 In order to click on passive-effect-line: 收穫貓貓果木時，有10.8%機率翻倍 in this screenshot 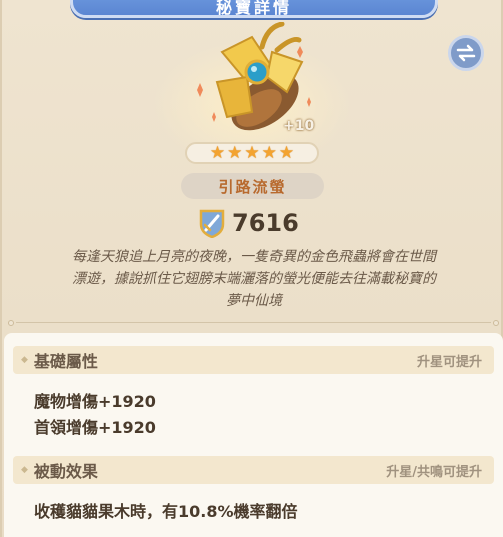, I will do `click(166, 511)`.